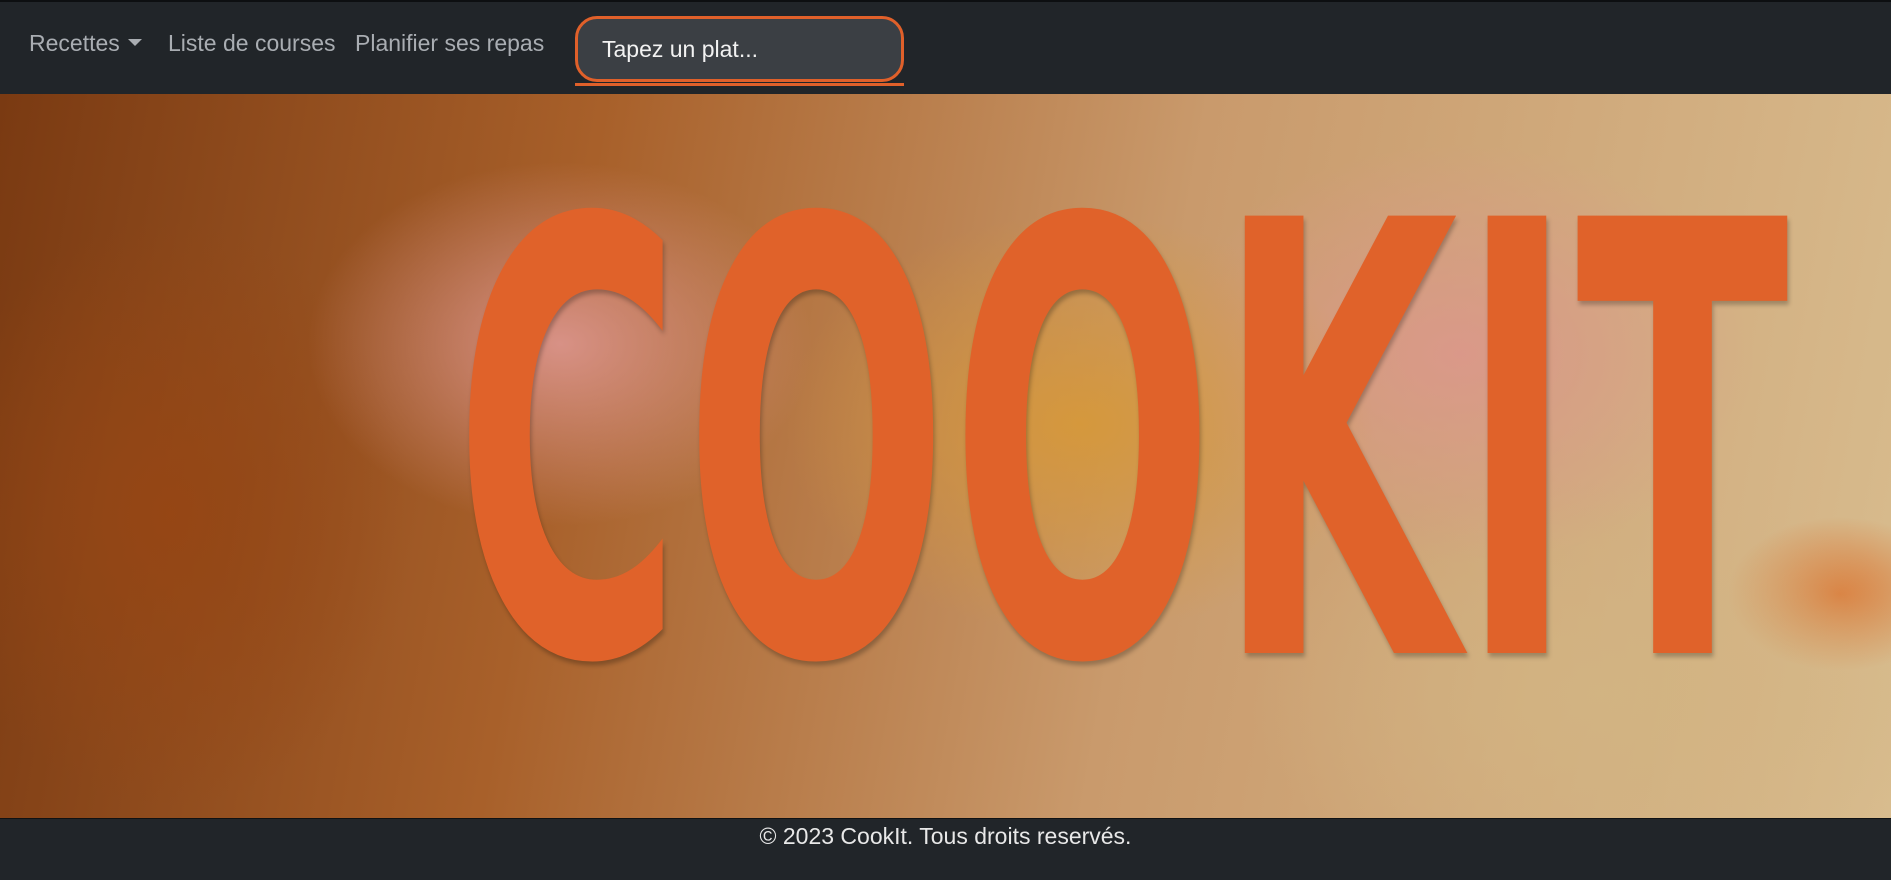  Describe the element at coordinates (134, 43) in the screenshot. I see `caret-down-icon` at that location.